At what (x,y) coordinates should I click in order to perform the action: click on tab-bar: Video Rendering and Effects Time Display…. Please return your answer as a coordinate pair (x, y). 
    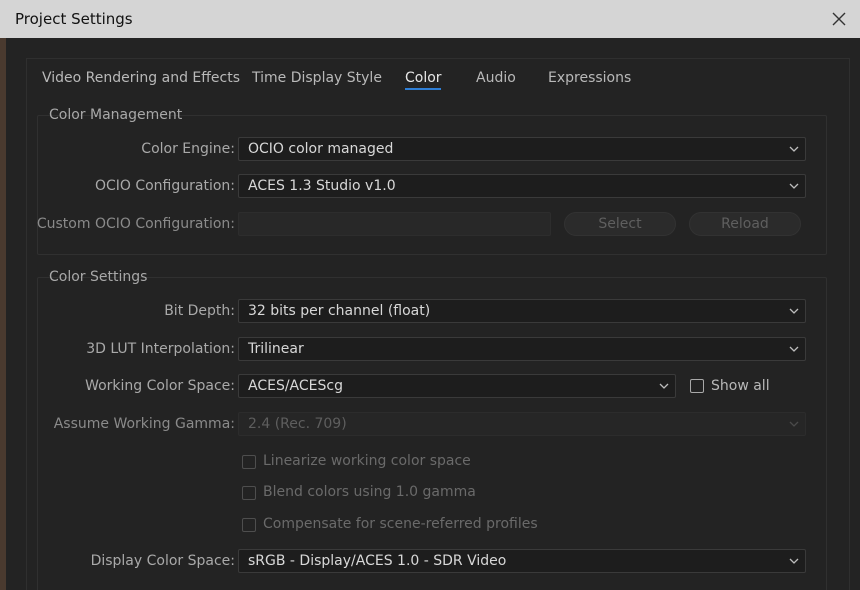
    Looking at the image, I should click on (438, 79).